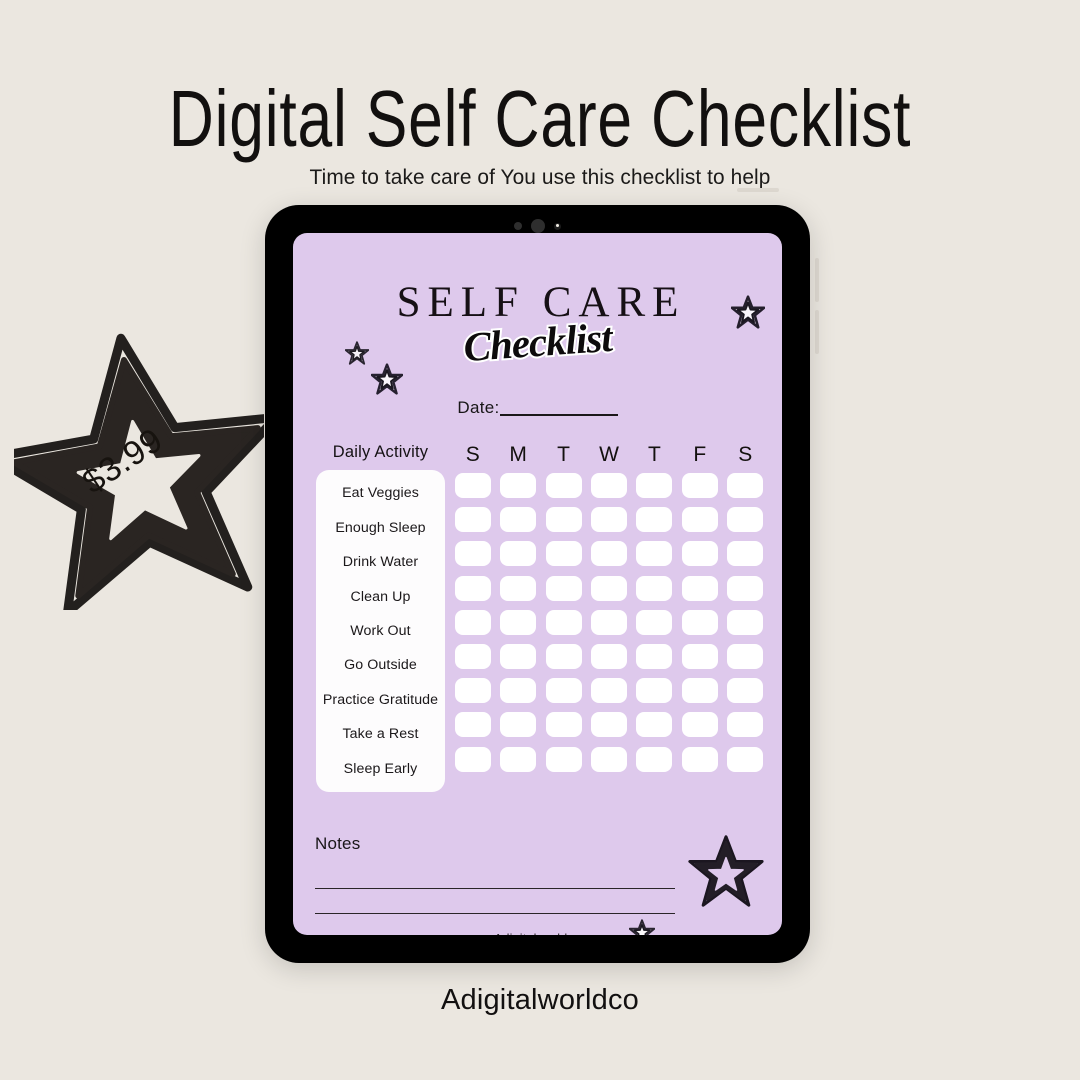  Describe the element at coordinates (540, 1000) in the screenshot. I see `brand-footer: Adigitalworldco` at that location.